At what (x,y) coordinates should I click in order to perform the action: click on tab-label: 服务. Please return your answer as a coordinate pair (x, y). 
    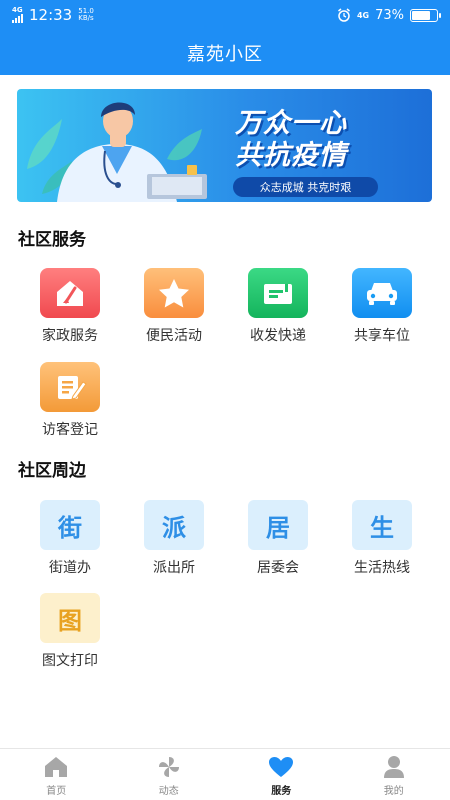
    Looking at the image, I should click on (281, 791).